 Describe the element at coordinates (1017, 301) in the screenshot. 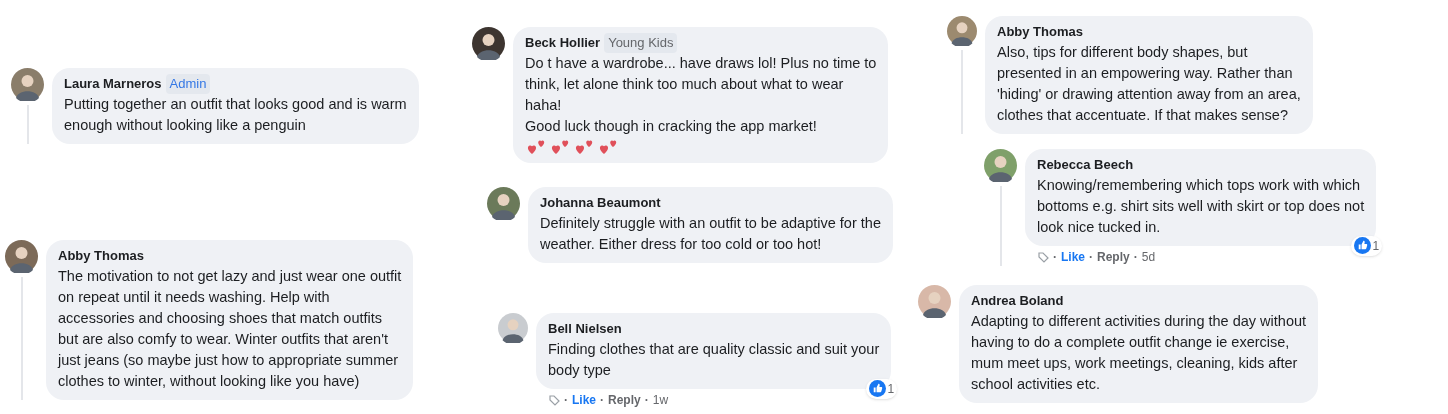

I see `commenter-name: Andrea Boland` at that location.